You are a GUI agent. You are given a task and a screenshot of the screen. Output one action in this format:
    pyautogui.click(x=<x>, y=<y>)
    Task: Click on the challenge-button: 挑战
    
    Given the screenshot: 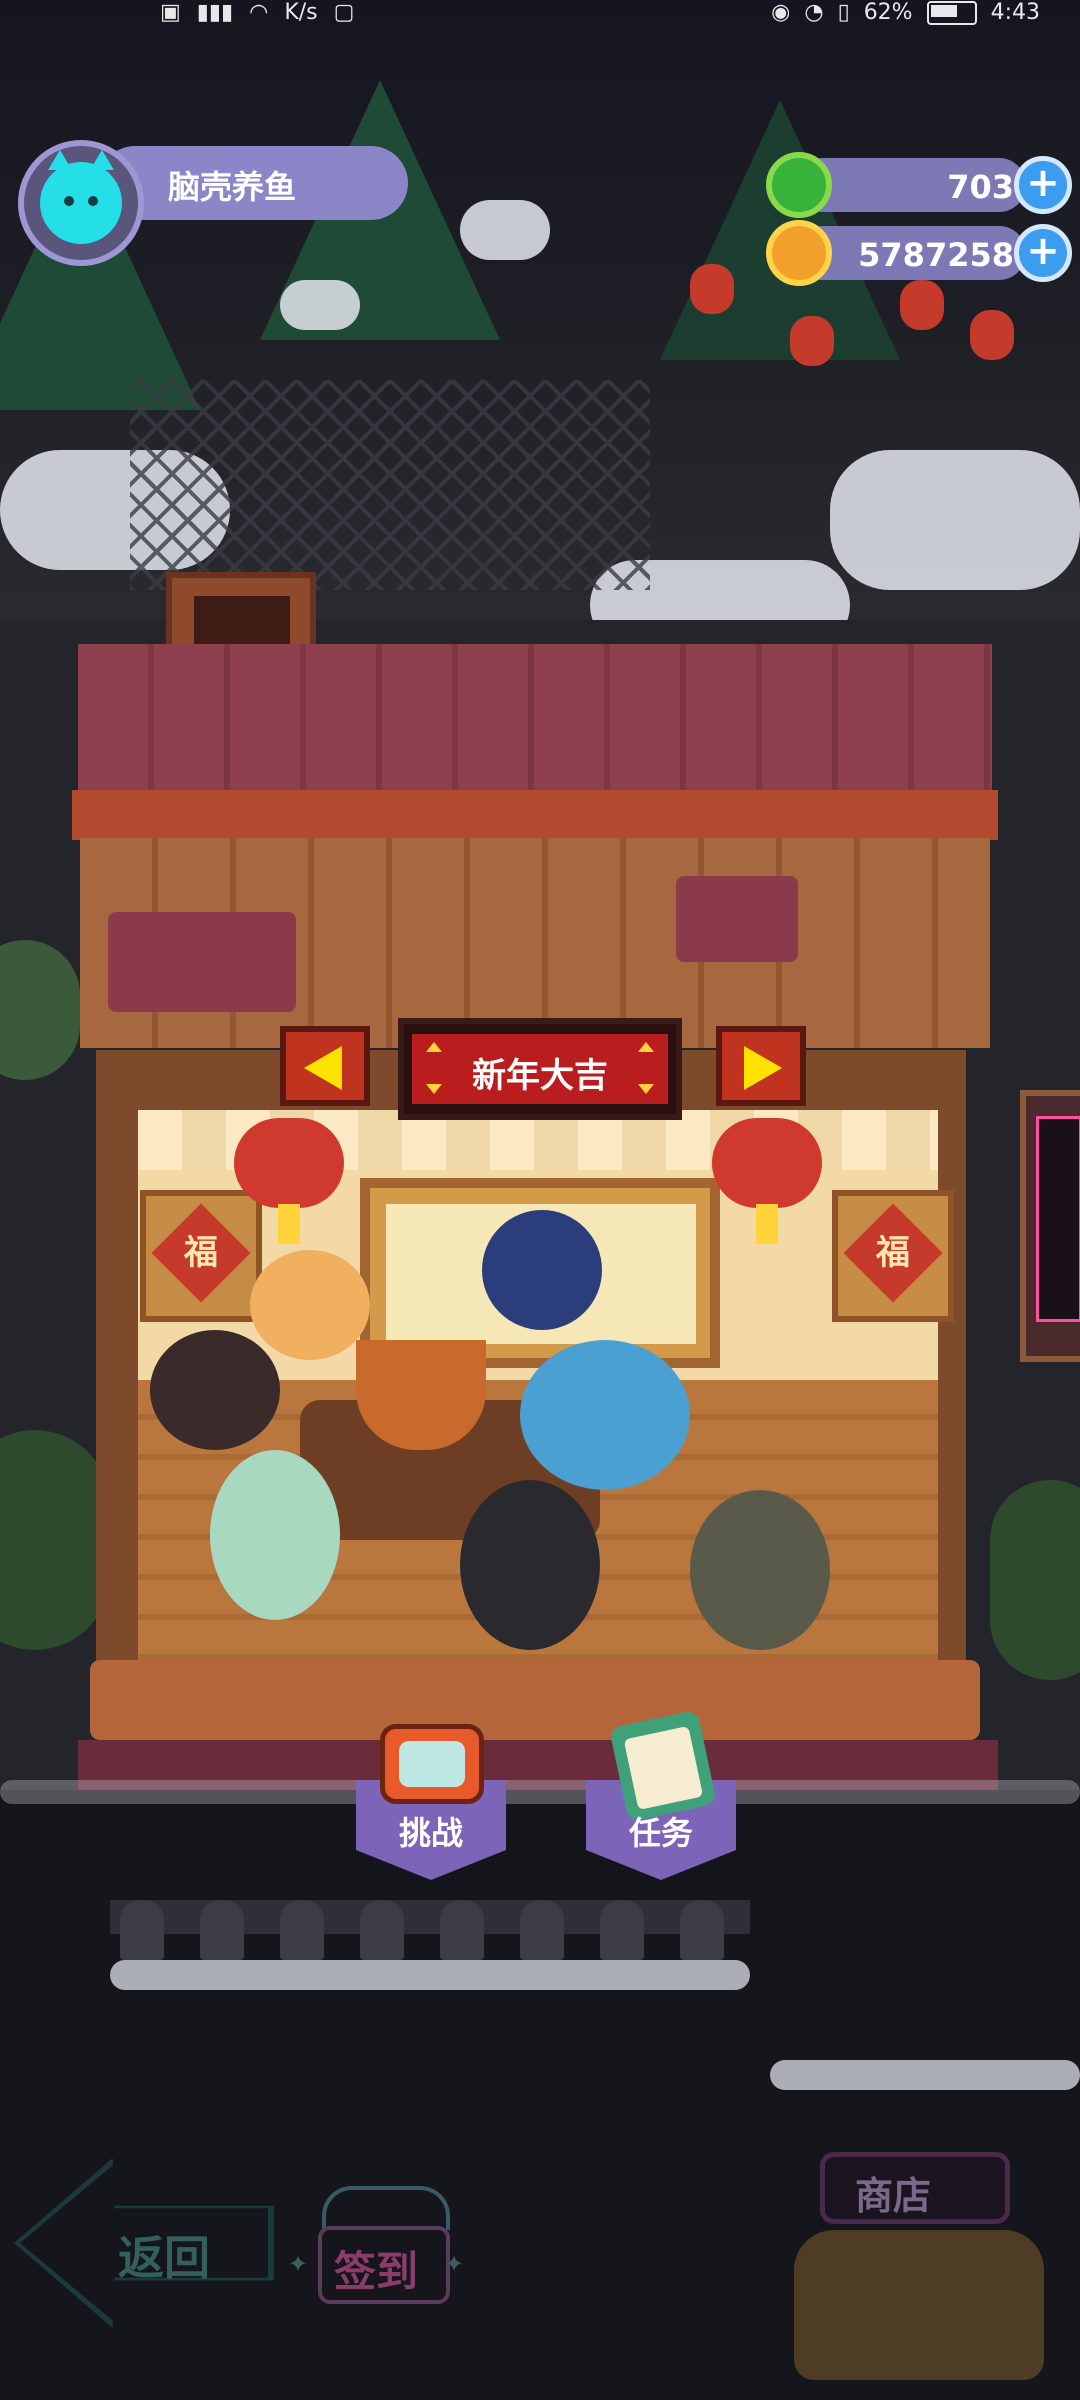 What is the action you would take?
    pyautogui.click(x=431, y=1800)
    